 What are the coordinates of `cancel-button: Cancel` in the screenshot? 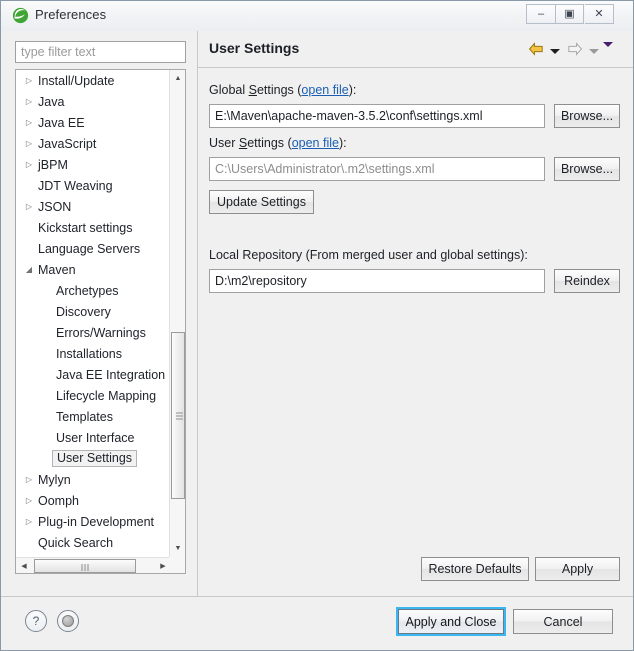 It's located at (563, 621).